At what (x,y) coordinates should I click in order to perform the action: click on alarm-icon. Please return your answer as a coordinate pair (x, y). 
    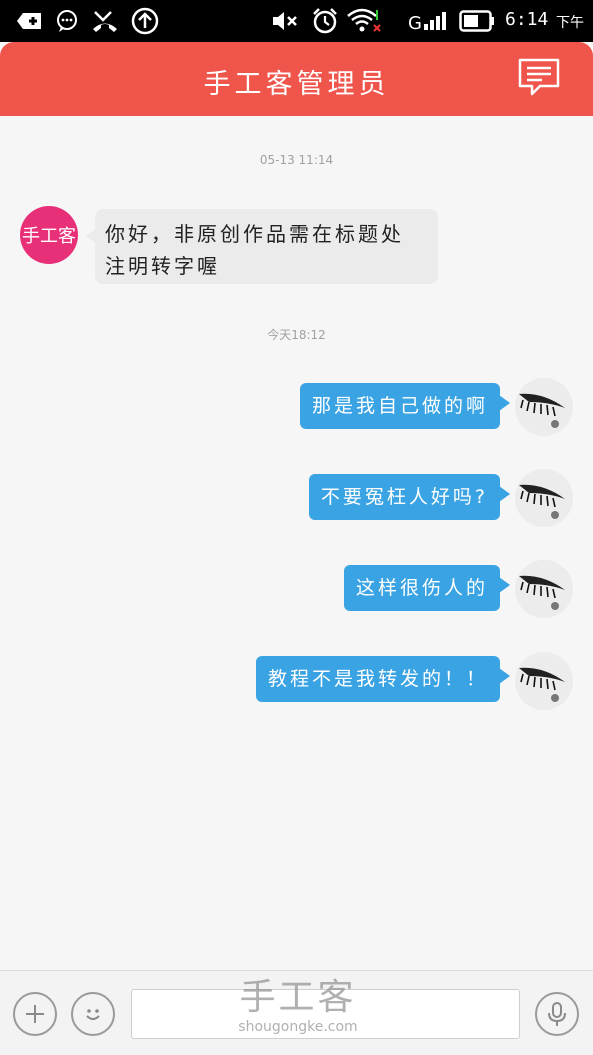
    Looking at the image, I should click on (325, 21).